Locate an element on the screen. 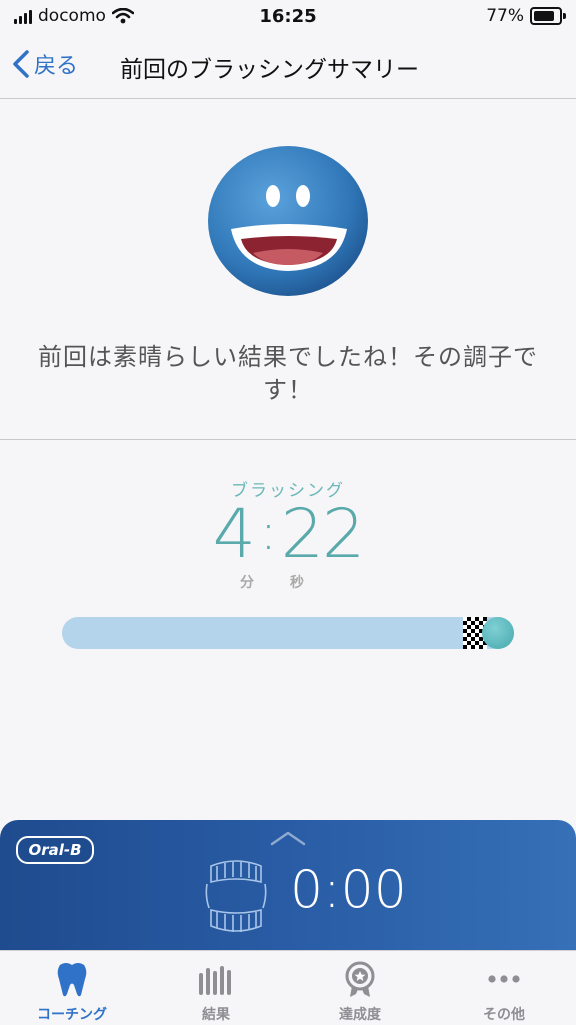  tooth-icon is located at coordinates (72, 980).